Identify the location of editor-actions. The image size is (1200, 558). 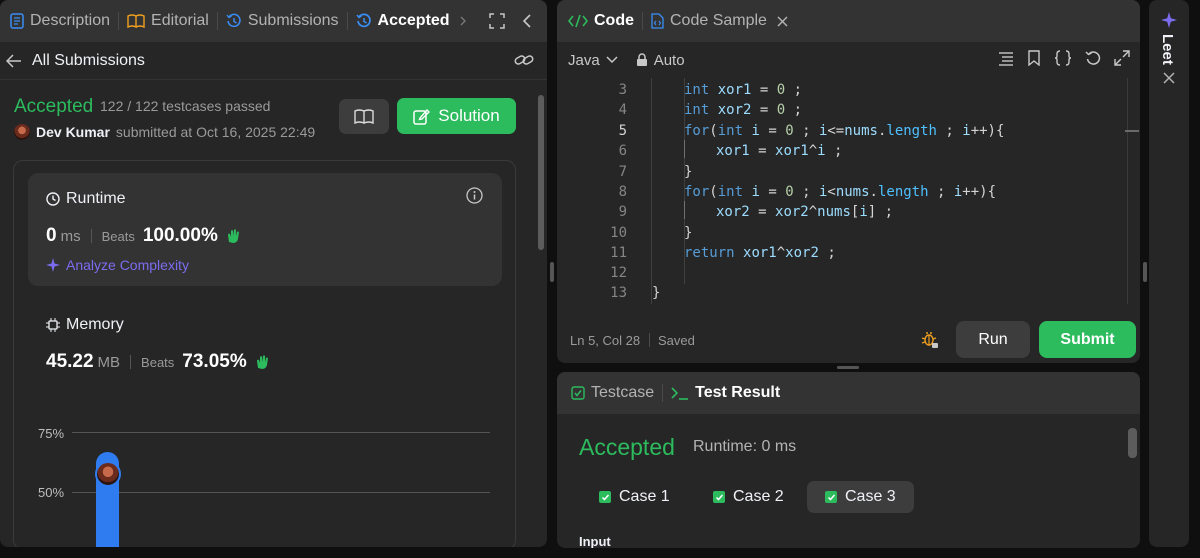
(1064, 58).